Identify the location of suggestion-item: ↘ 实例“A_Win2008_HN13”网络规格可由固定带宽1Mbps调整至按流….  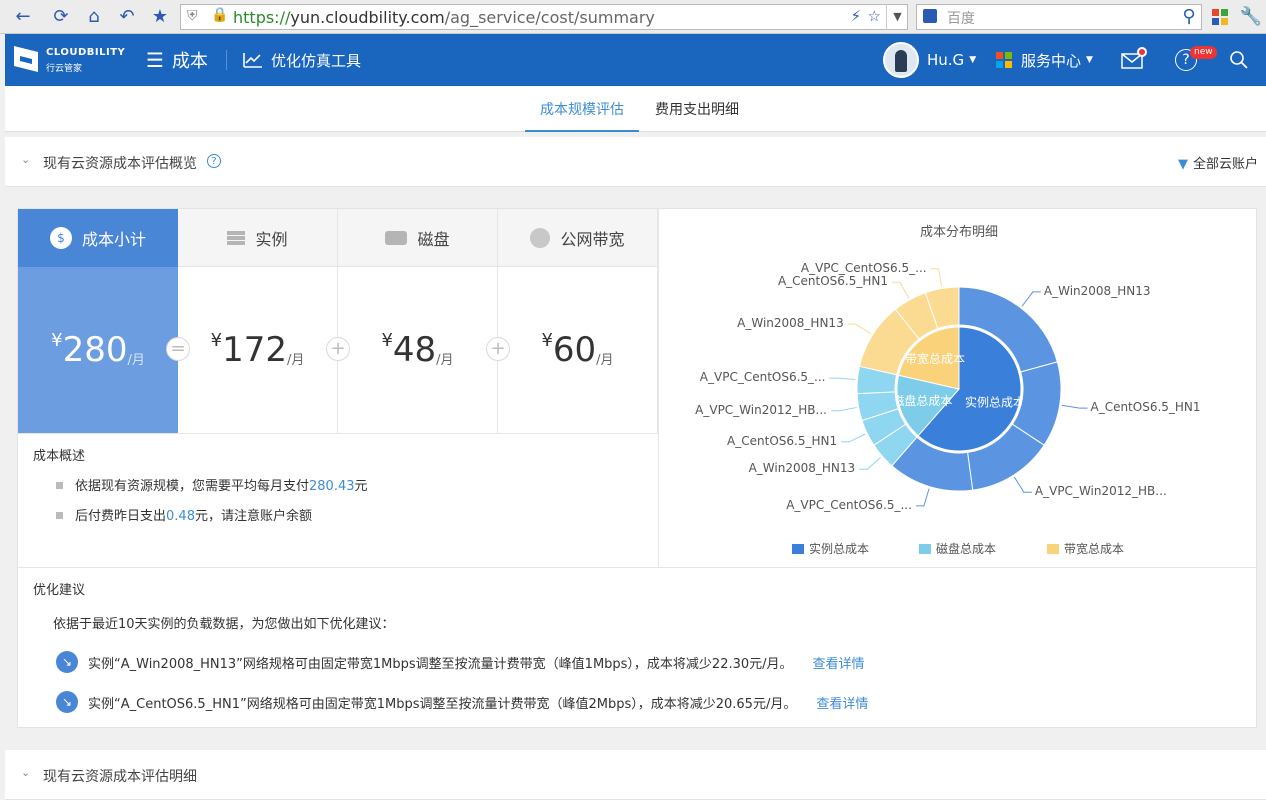
(460, 662).